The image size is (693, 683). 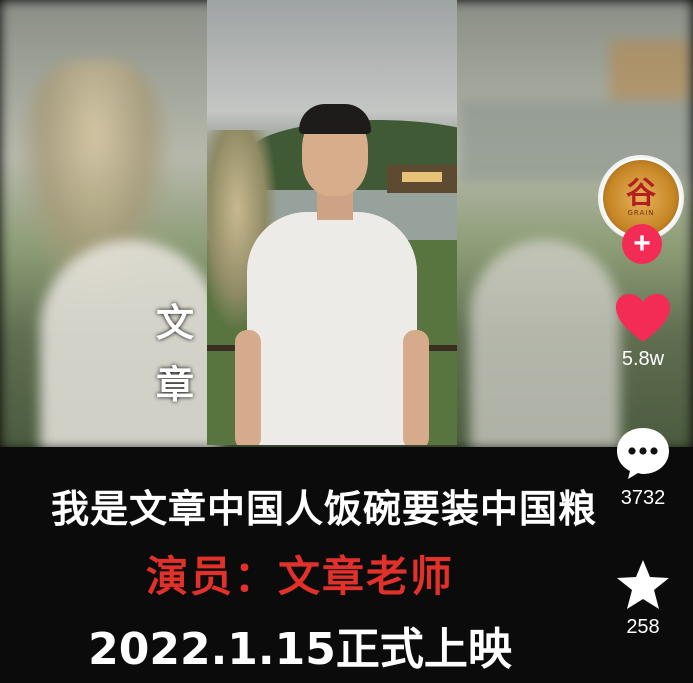 I want to click on follow-button: +, so click(x=642, y=244).